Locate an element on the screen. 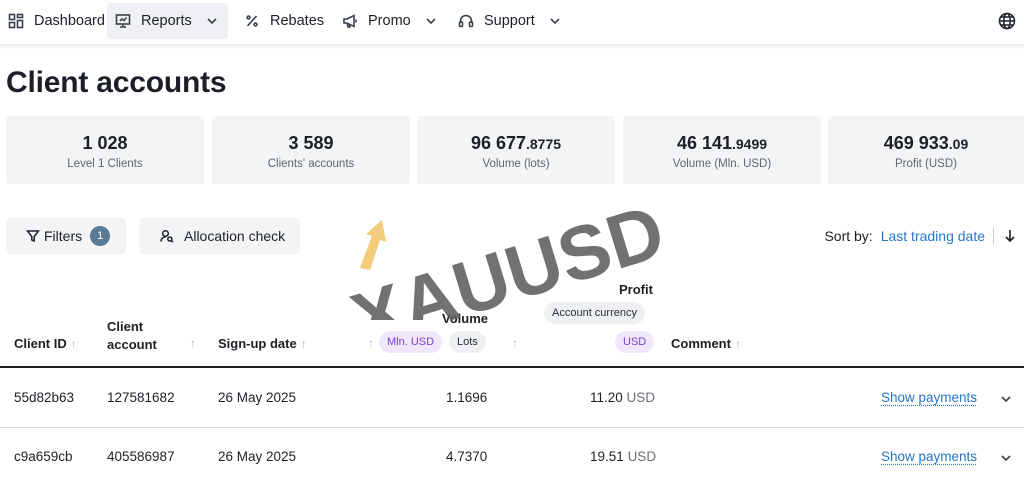 This screenshot has width=1024, height=480. stat-label: Volume (lots) is located at coordinates (516, 164).